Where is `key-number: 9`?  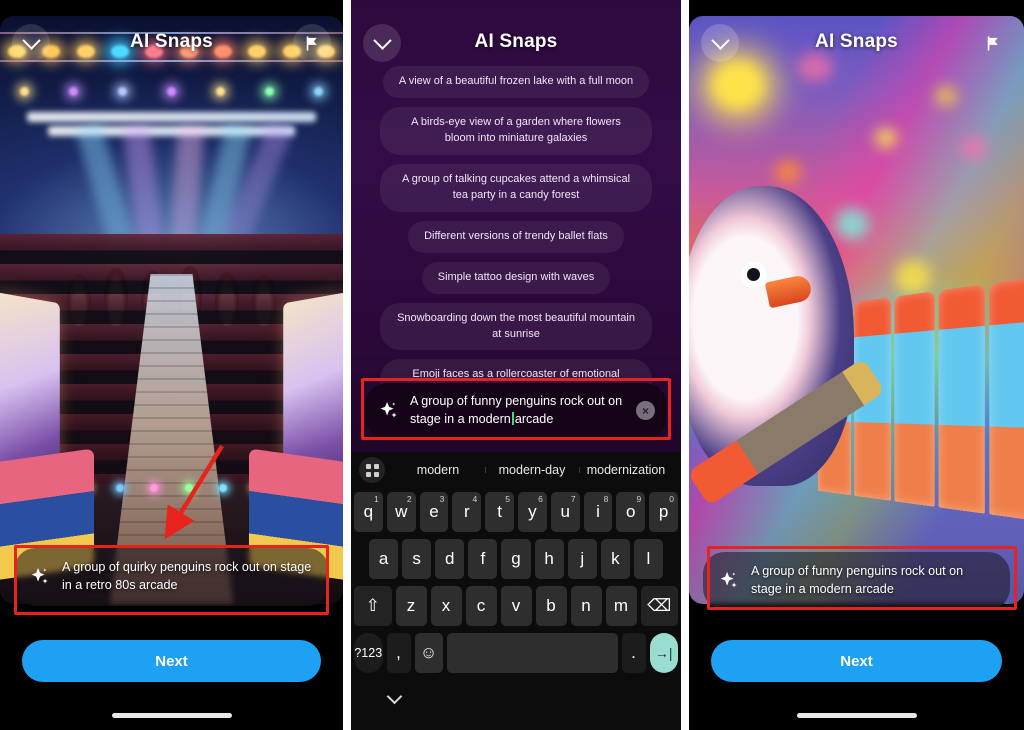 key-number: 9 is located at coordinates (639, 499).